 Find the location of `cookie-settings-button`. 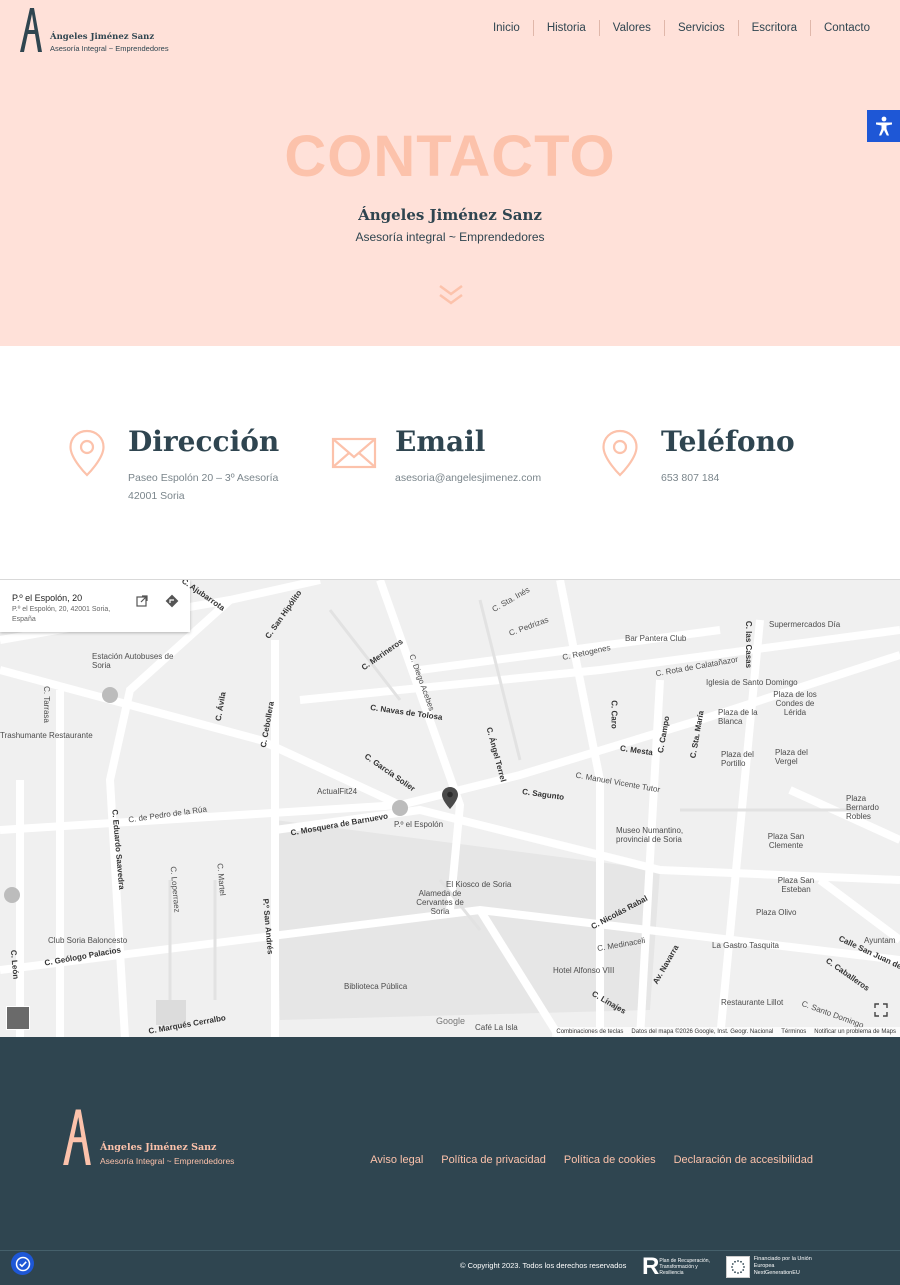

cookie-settings-button is located at coordinates (22, 1263).